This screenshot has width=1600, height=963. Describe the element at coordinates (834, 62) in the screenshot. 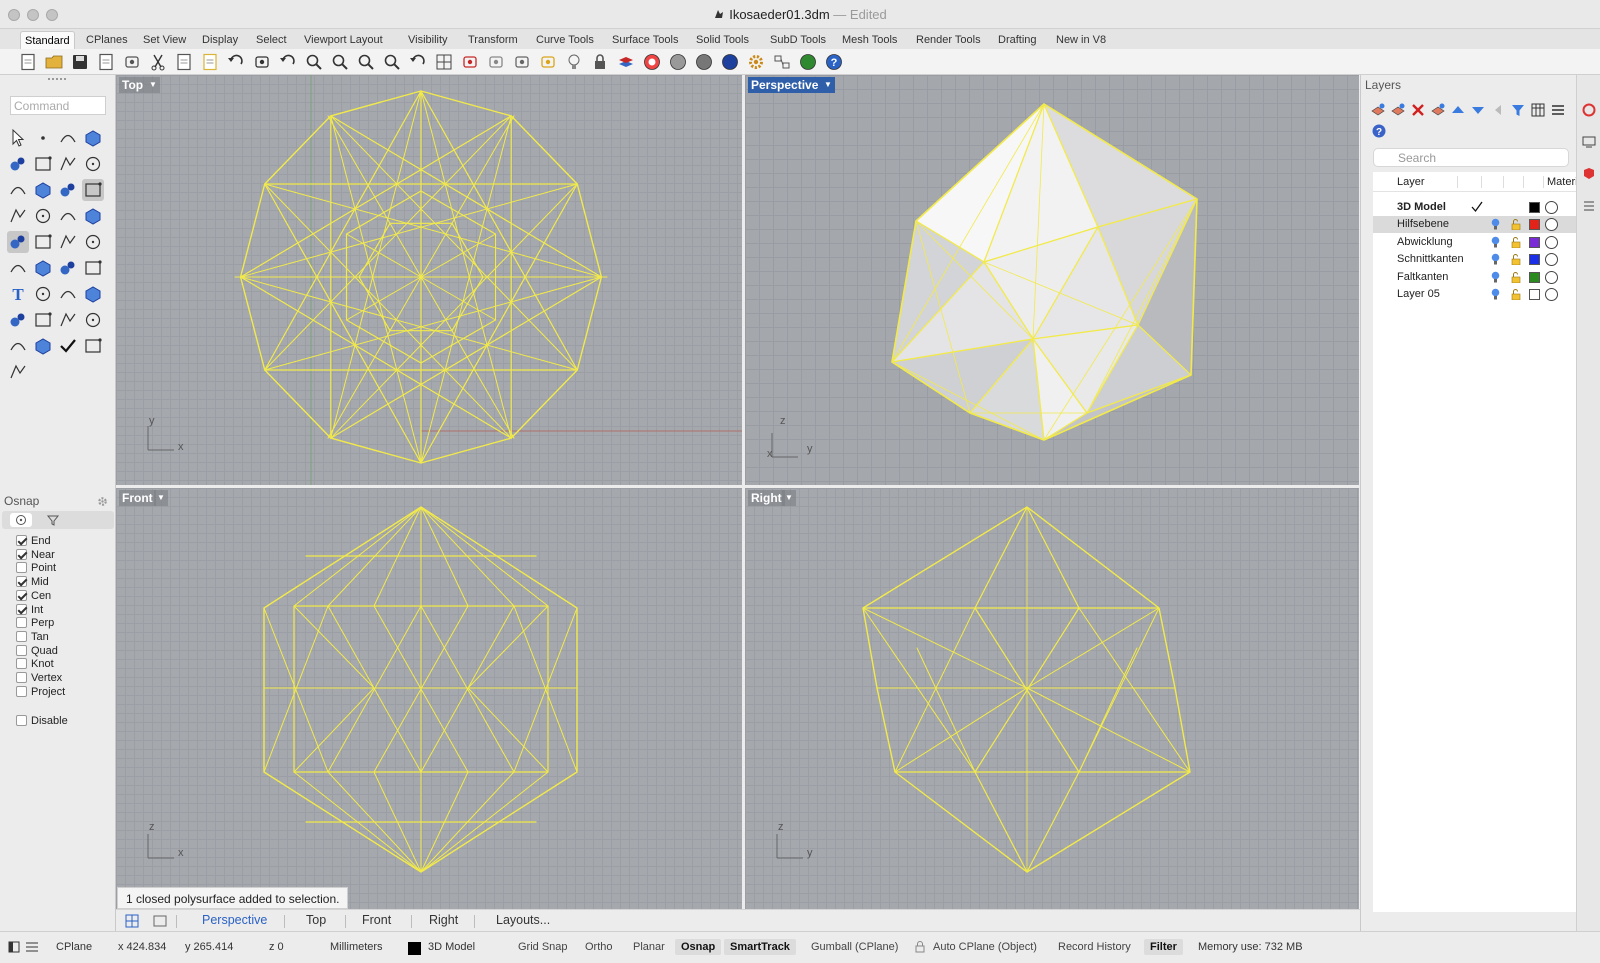

I see `help-icon: ?` at that location.